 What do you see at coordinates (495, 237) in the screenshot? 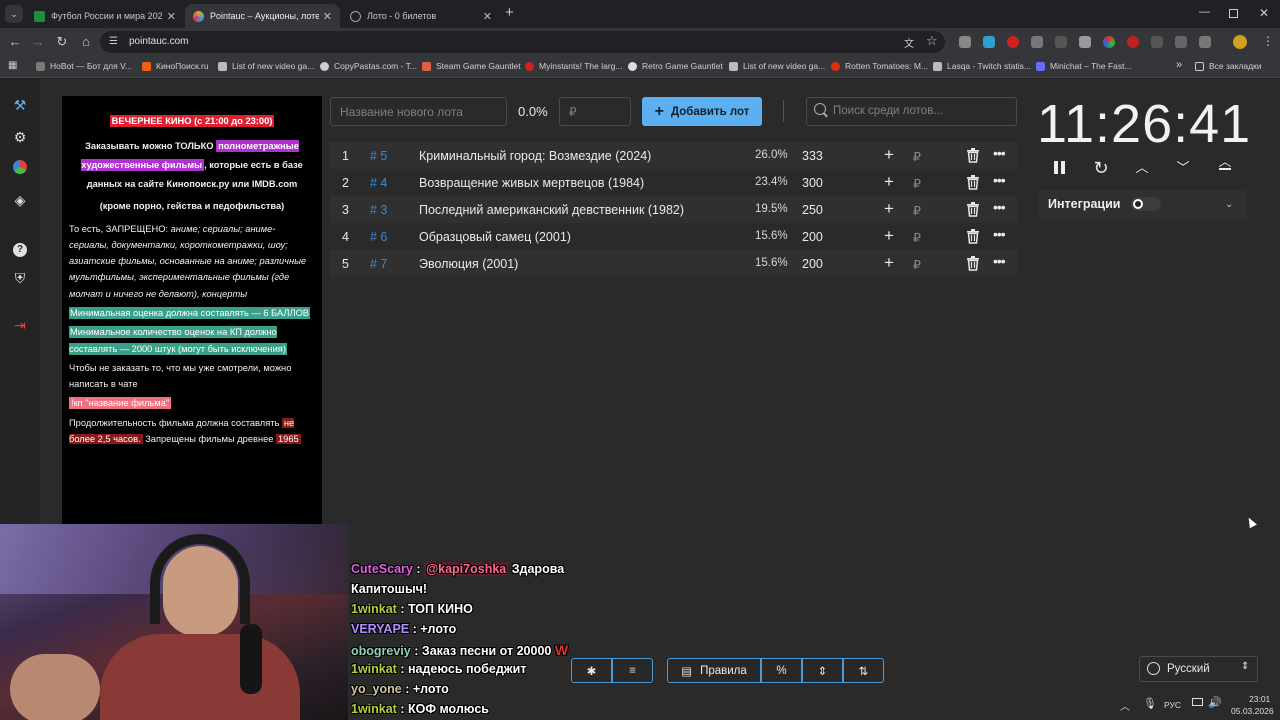
I see `lot-title: Образцовый самец (2001)` at bounding box center [495, 237].